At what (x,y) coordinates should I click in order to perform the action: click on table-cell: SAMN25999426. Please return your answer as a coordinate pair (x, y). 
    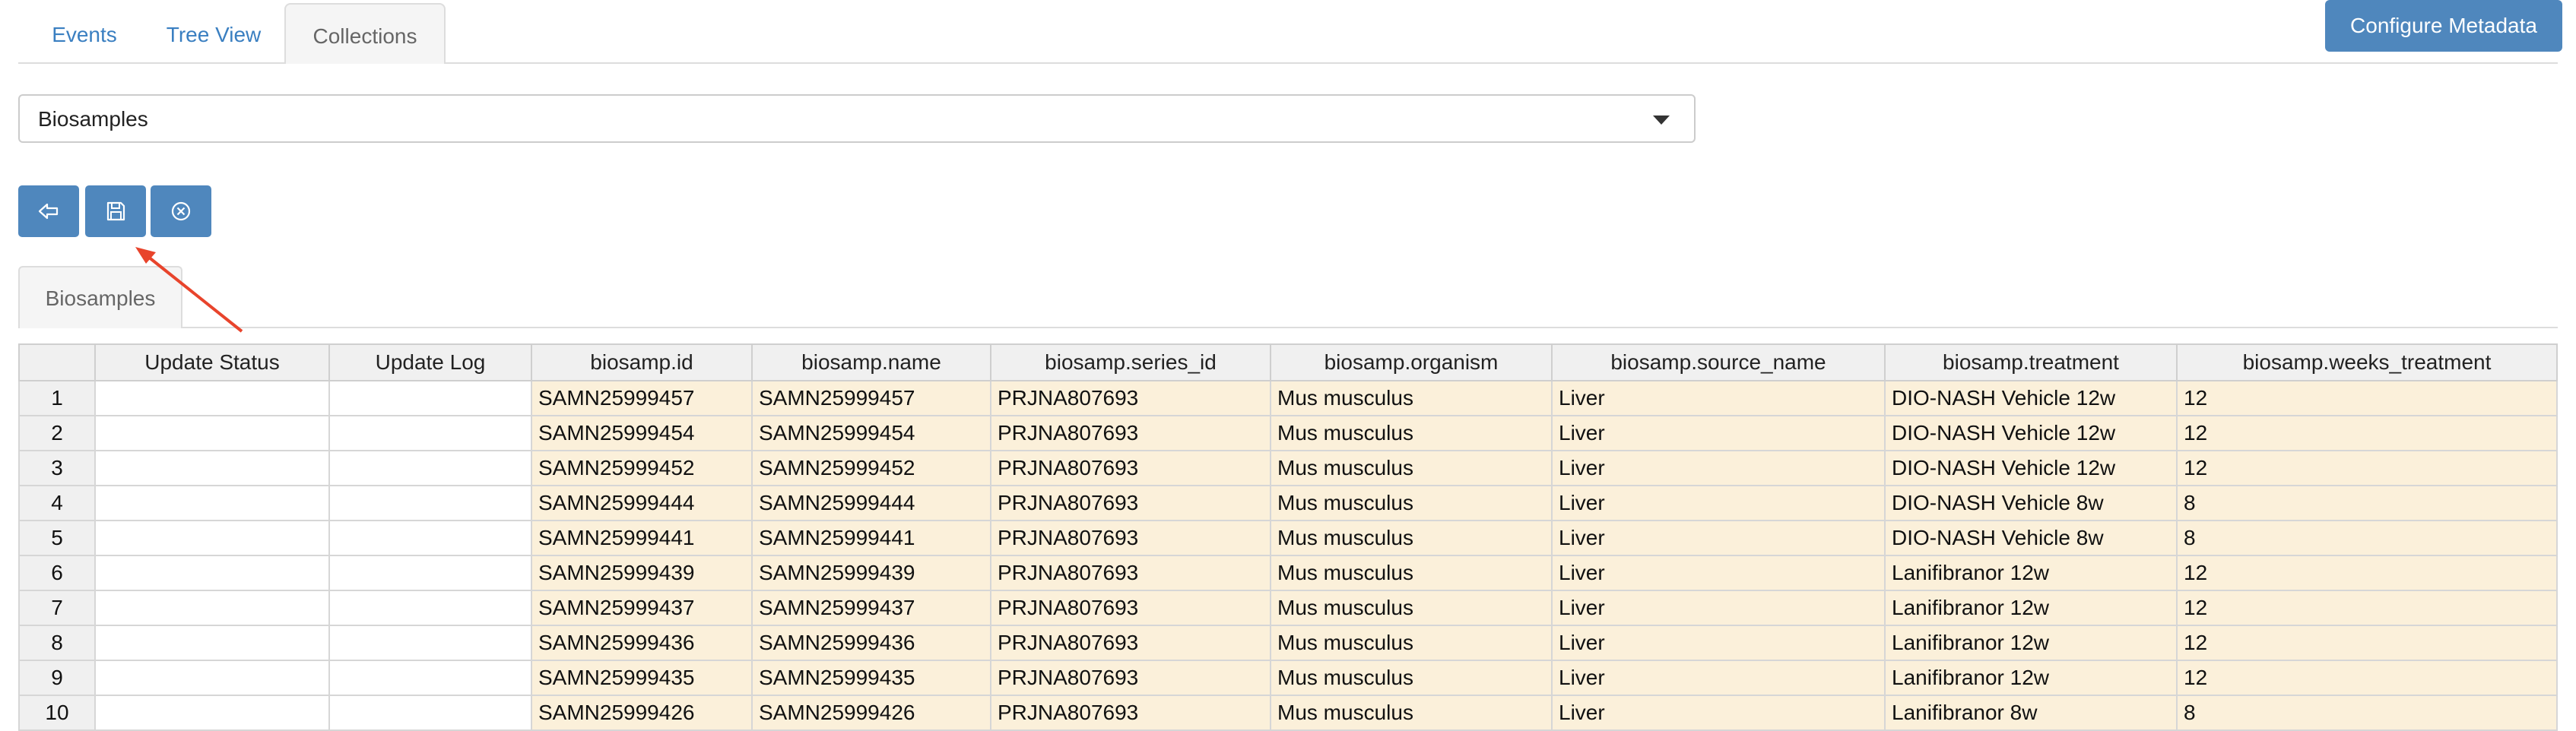
    Looking at the image, I should click on (642, 713).